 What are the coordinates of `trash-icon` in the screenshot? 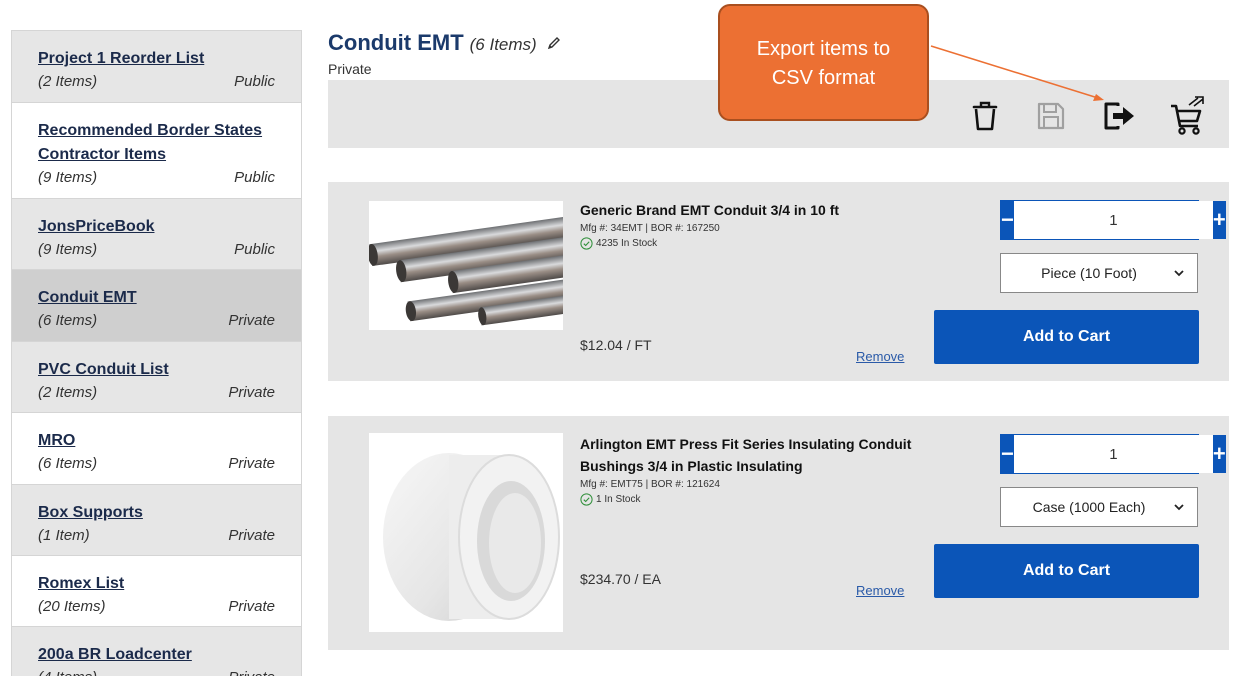 It's located at (985, 116).